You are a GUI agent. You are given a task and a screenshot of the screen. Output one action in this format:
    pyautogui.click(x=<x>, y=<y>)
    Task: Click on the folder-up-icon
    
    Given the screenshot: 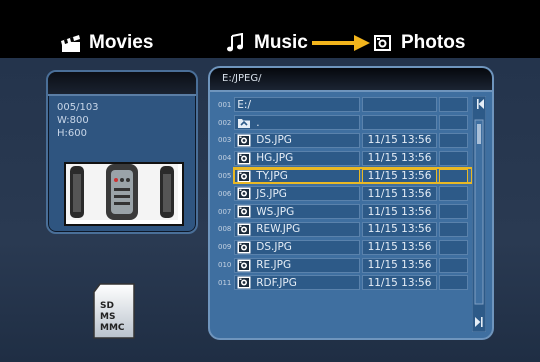 What is the action you would take?
    pyautogui.click(x=244, y=124)
    